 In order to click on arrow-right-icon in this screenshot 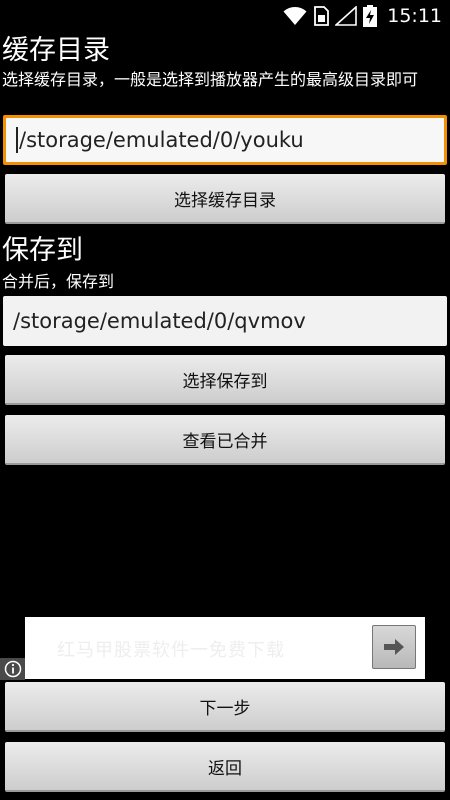, I will do `click(394, 647)`.